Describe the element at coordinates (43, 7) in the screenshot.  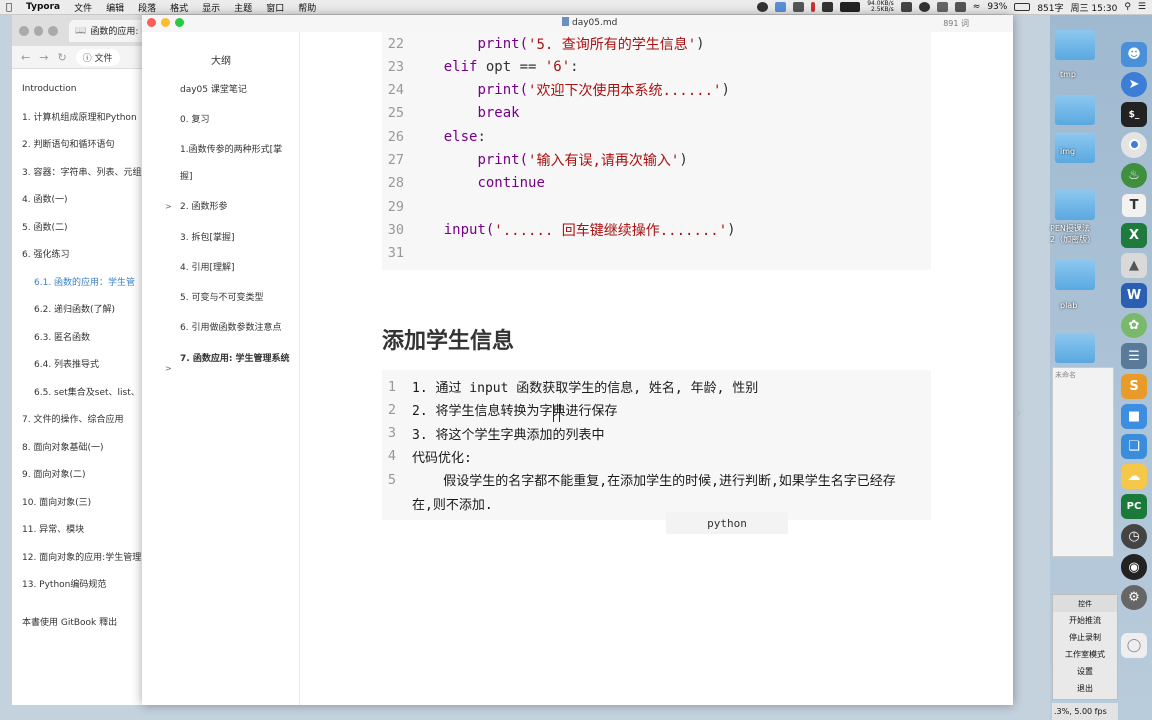
I see `app-menu-typora: Typora` at that location.